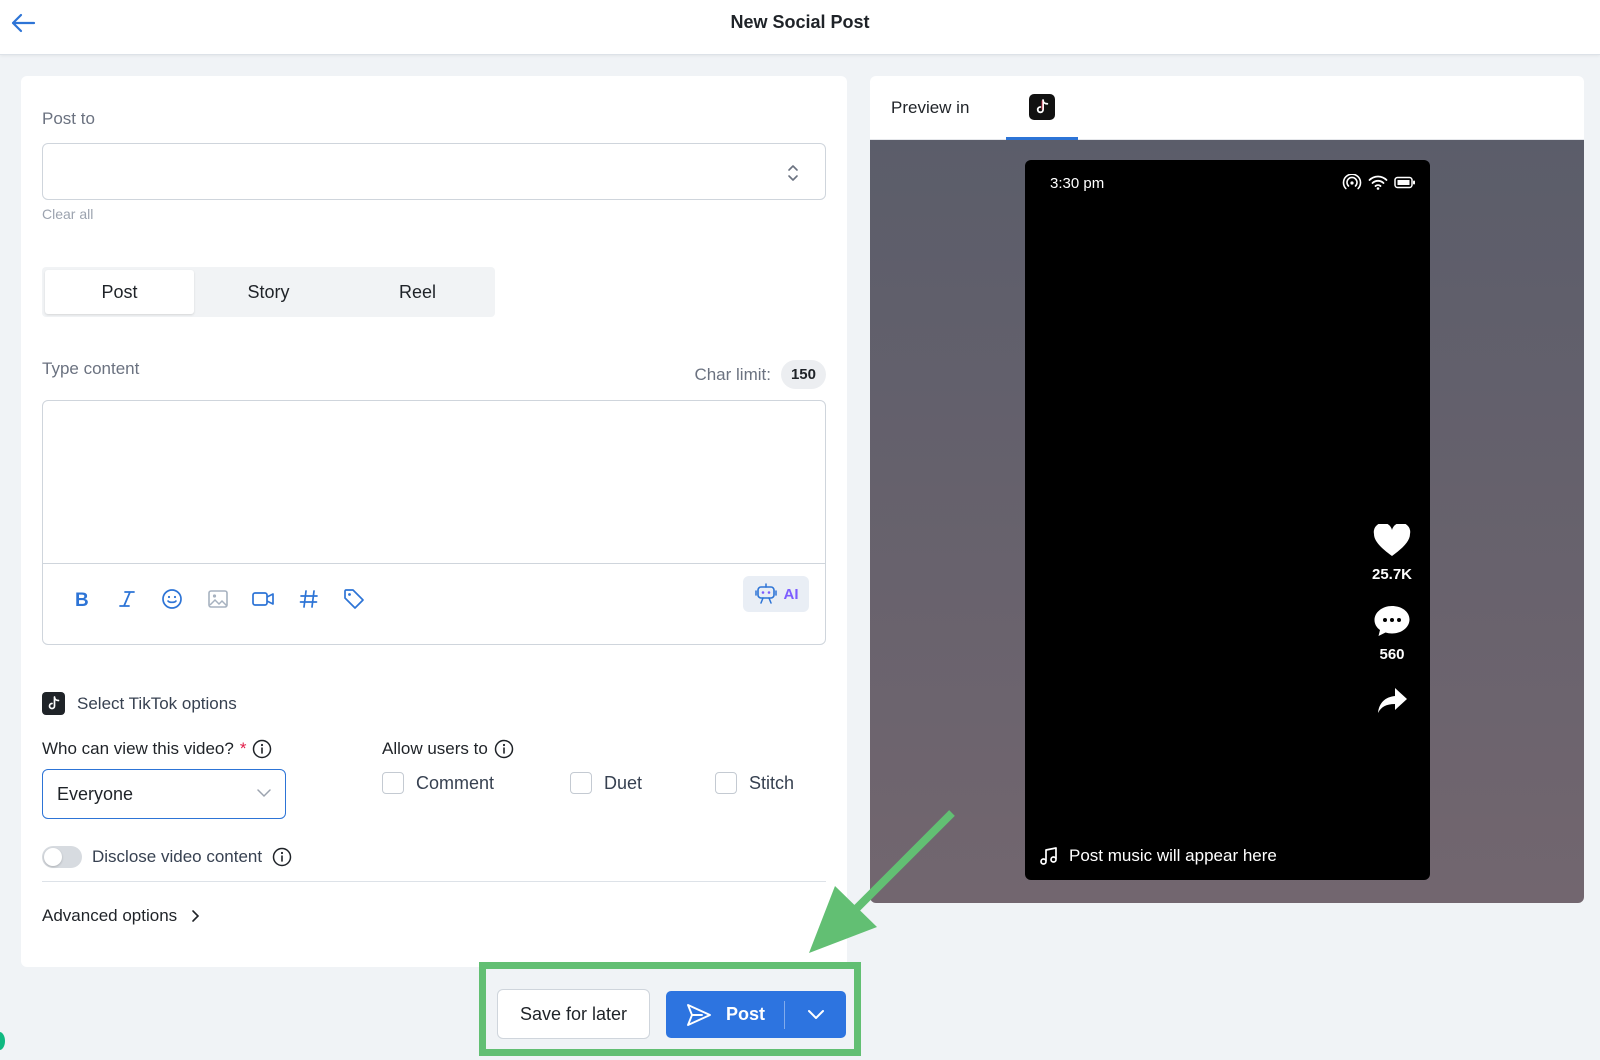 This screenshot has height=1060, width=1600. I want to click on allow-duet-label: Duet, so click(623, 782).